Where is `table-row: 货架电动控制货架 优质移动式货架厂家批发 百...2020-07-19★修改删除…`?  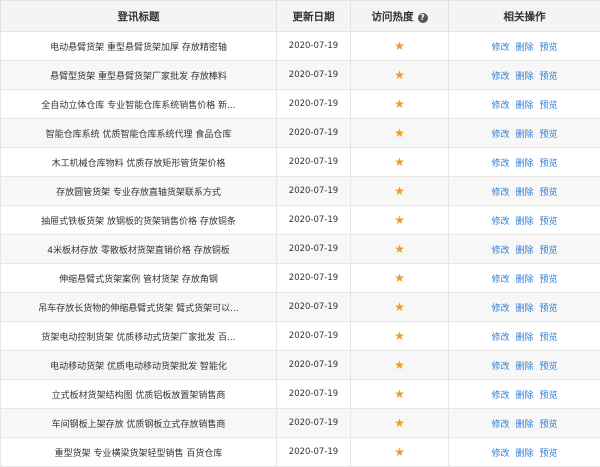
table-row: 货架电动控制货架 优质移动式货架厂家批发 百...2020-07-19★修改删除… is located at coordinates (300, 336).